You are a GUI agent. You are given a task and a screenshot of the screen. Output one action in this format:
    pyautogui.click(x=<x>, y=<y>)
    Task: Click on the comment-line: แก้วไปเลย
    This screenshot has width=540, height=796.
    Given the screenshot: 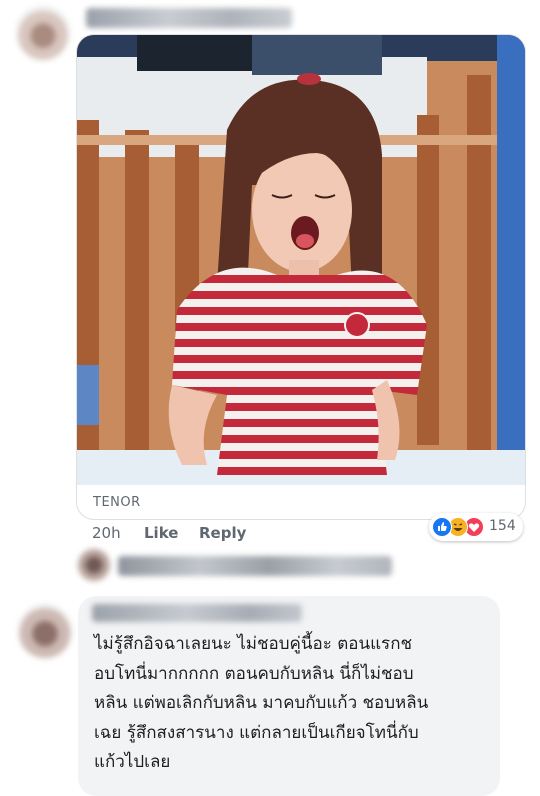 What is the action you would take?
    pyautogui.click(x=132, y=762)
    